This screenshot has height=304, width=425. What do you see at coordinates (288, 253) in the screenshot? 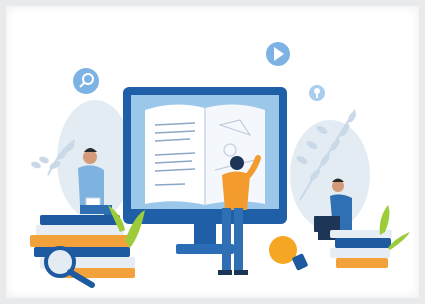
I see `light-bulb` at bounding box center [288, 253].